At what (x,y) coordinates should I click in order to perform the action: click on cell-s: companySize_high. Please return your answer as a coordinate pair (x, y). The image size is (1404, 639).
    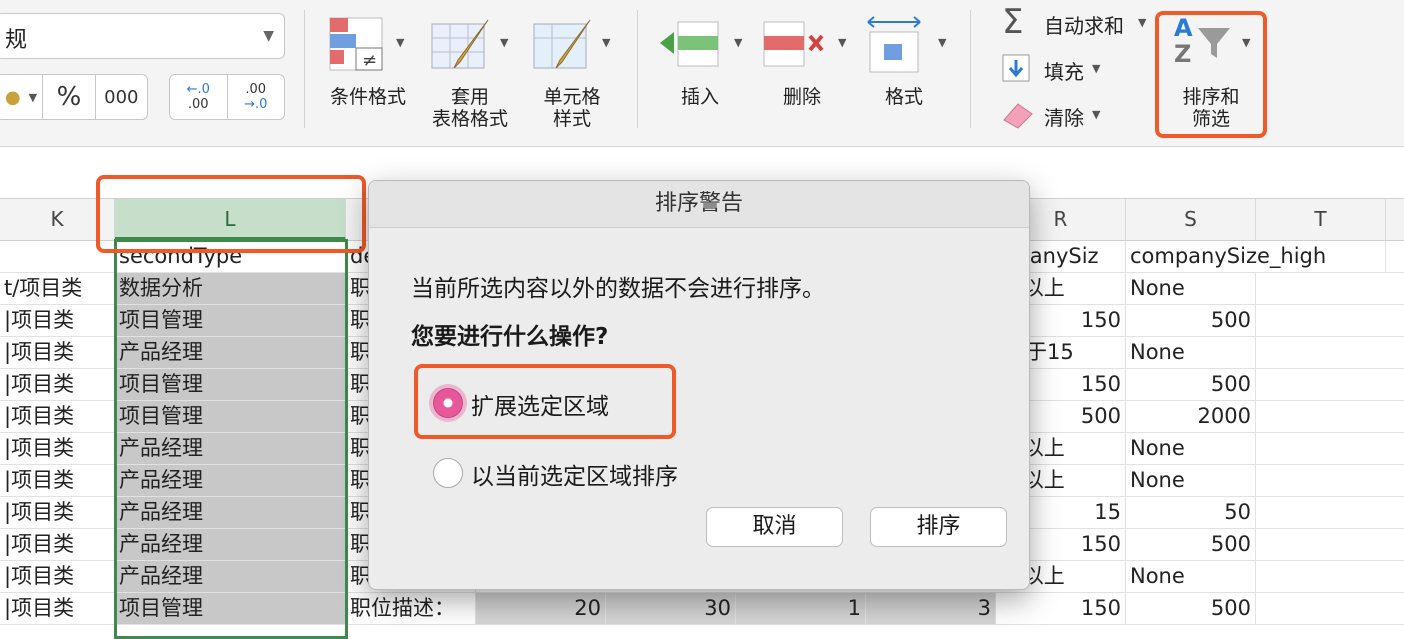
    Looking at the image, I should click on (1256, 256).